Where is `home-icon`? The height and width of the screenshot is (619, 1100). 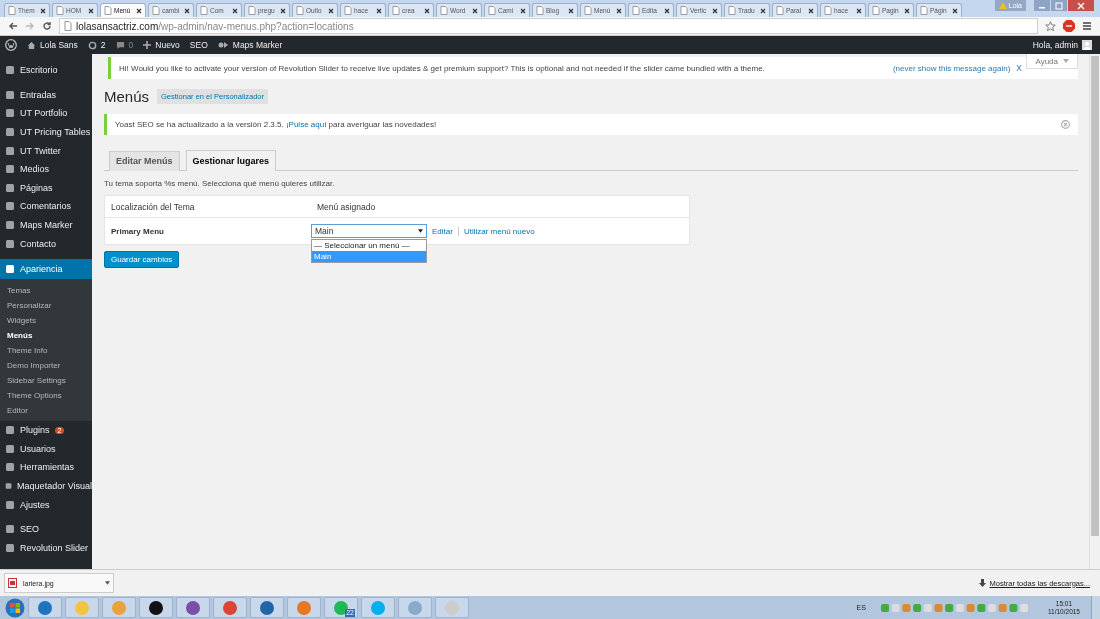
home-icon is located at coordinates (31, 45).